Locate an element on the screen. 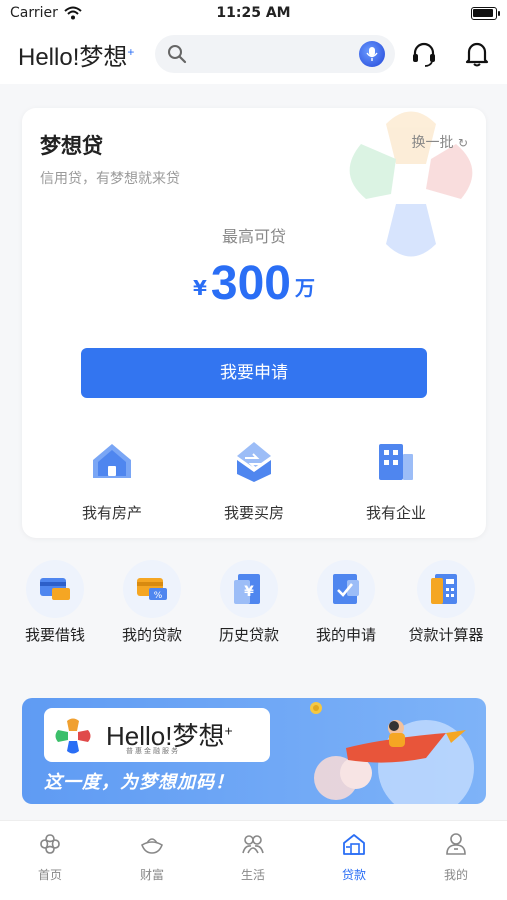 This screenshot has width=507, height=900. quick-action-loan-history: ¥ 历史贷款 is located at coordinates (249, 602).